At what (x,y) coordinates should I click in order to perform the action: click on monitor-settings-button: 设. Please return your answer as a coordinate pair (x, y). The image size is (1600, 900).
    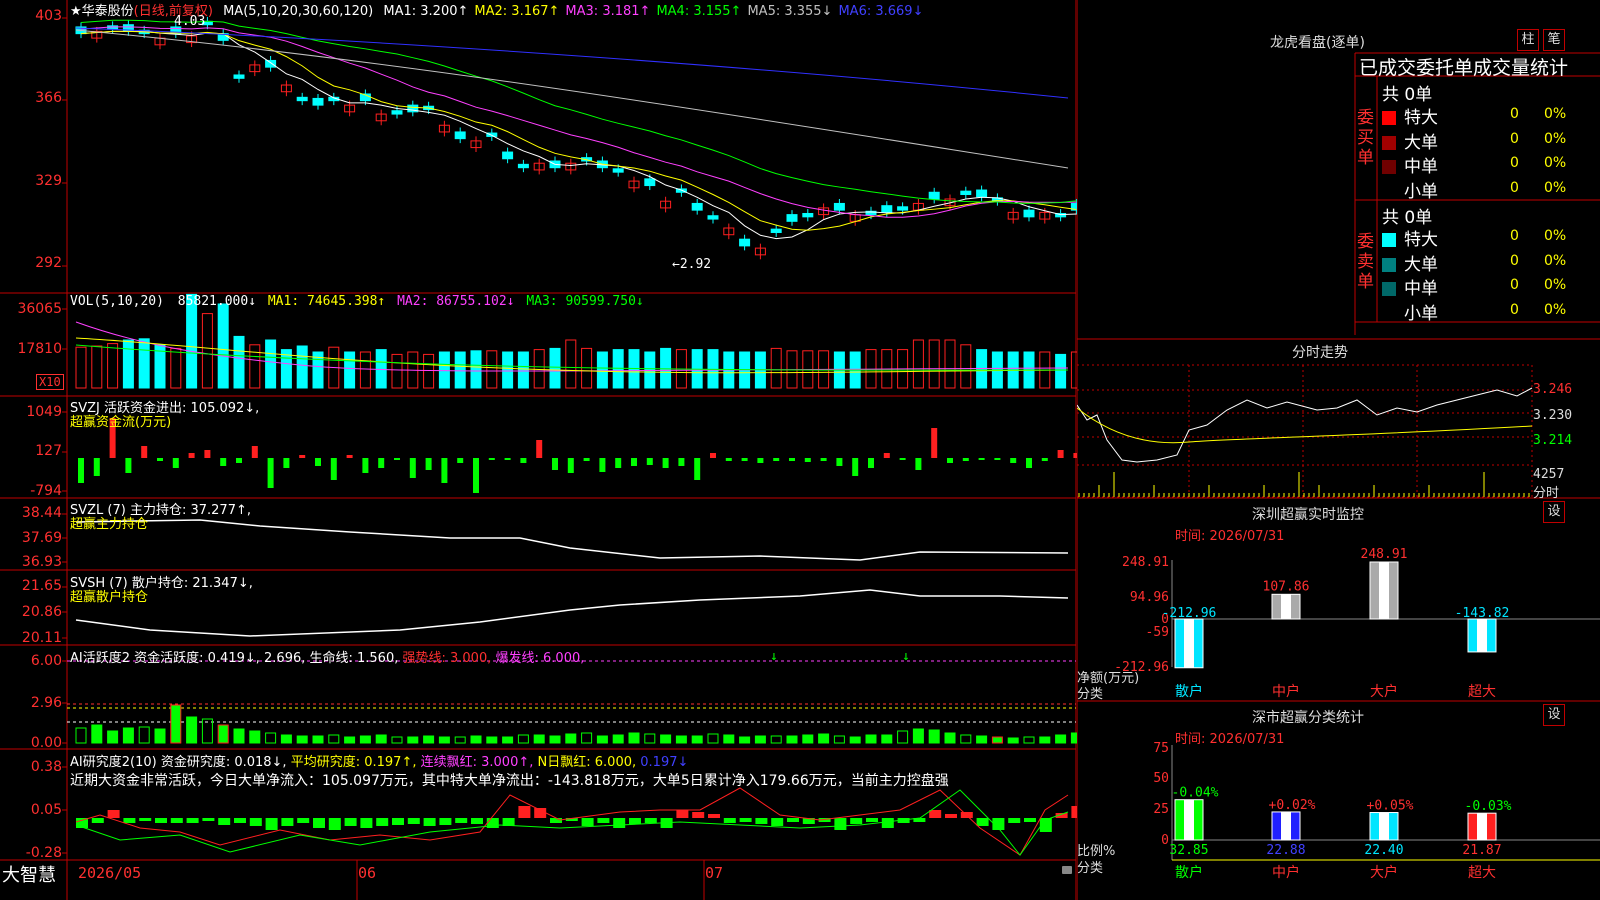
    Looking at the image, I should click on (1554, 512).